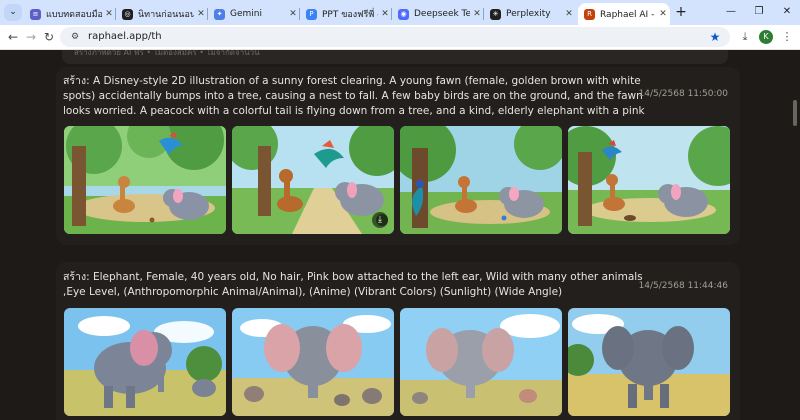 Image resolution: width=800 pixels, height=420 pixels. What do you see at coordinates (125, 37) in the screenshot?
I see `url-text: raphael.app/th` at bounding box center [125, 37].